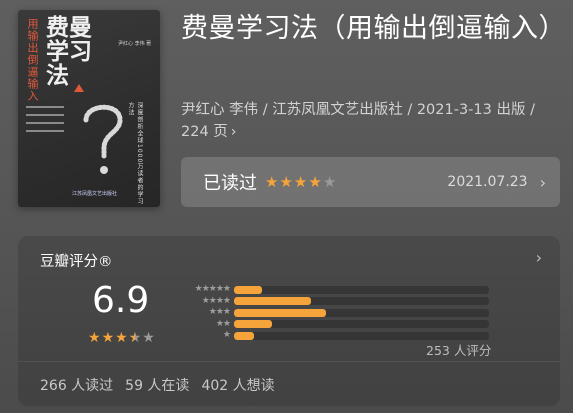 The image size is (573, 413). What do you see at coordinates (459, 350) in the screenshot?
I see `rating-votes: 253 人评分` at bounding box center [459, 350].